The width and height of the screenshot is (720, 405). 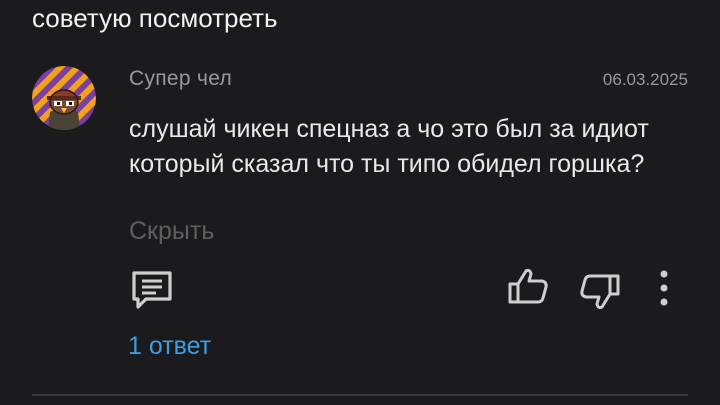 I want to click on more-vertical-icon, so click(x=664, y=288).